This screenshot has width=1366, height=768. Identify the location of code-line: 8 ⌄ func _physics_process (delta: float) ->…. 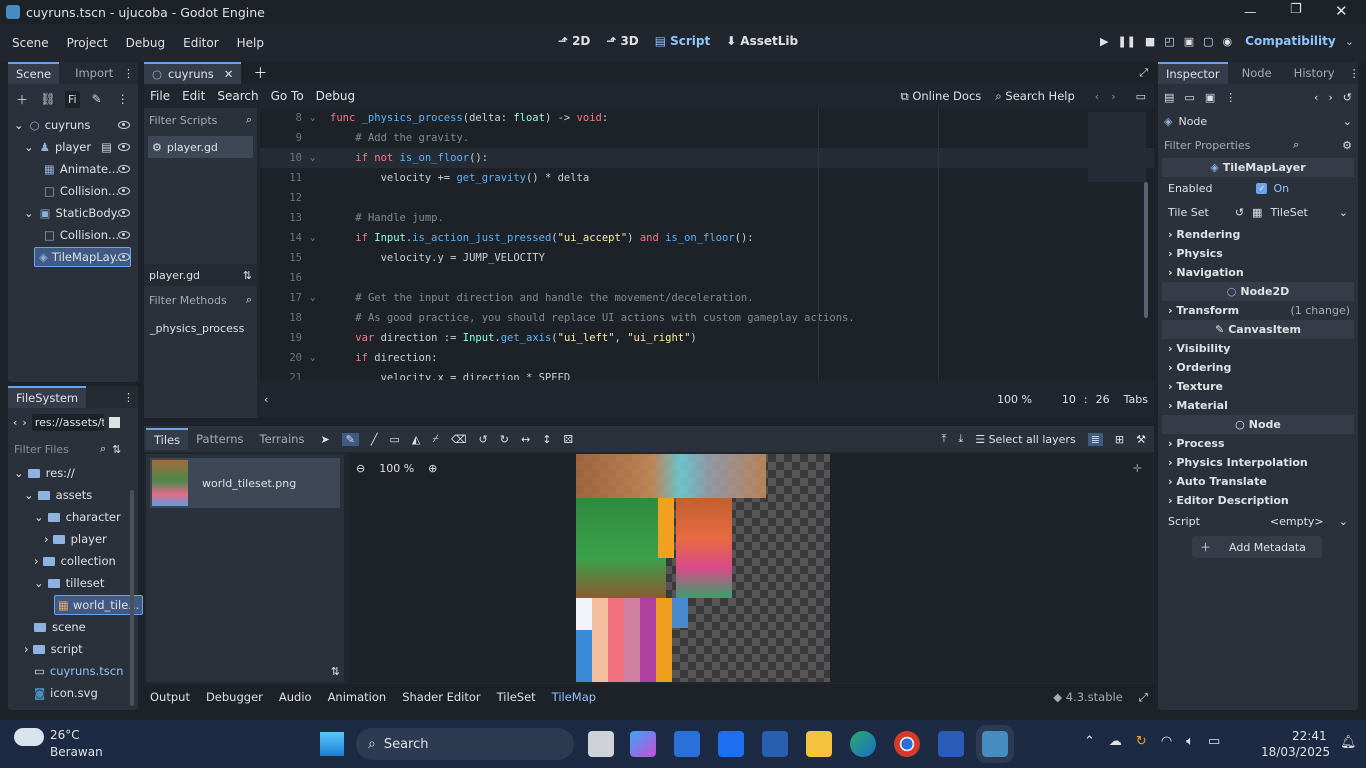
(707, 118).